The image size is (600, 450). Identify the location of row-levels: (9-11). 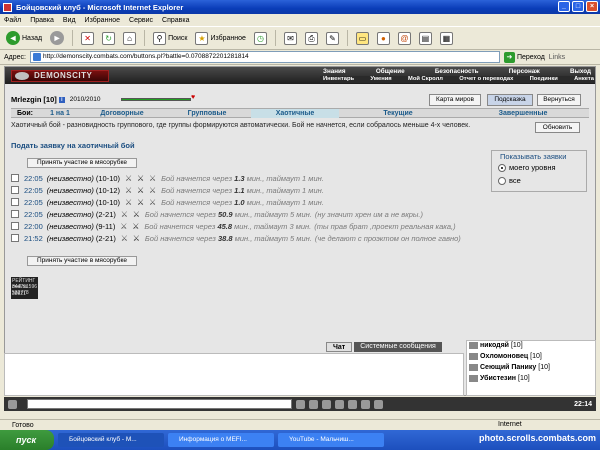
(105, 226).